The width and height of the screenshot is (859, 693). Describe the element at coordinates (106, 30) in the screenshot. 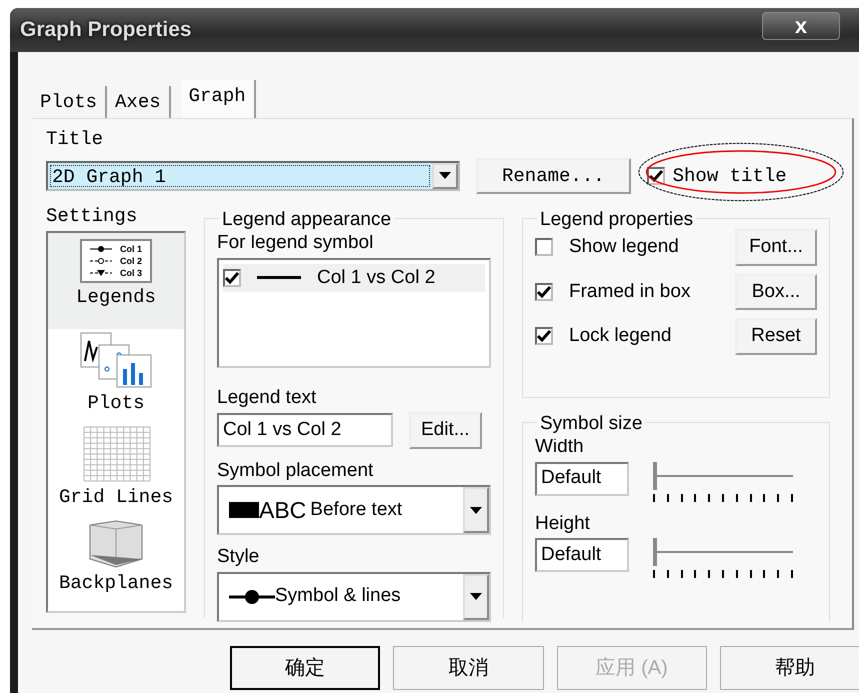

I see `window-title: Graph Properties` at that location.